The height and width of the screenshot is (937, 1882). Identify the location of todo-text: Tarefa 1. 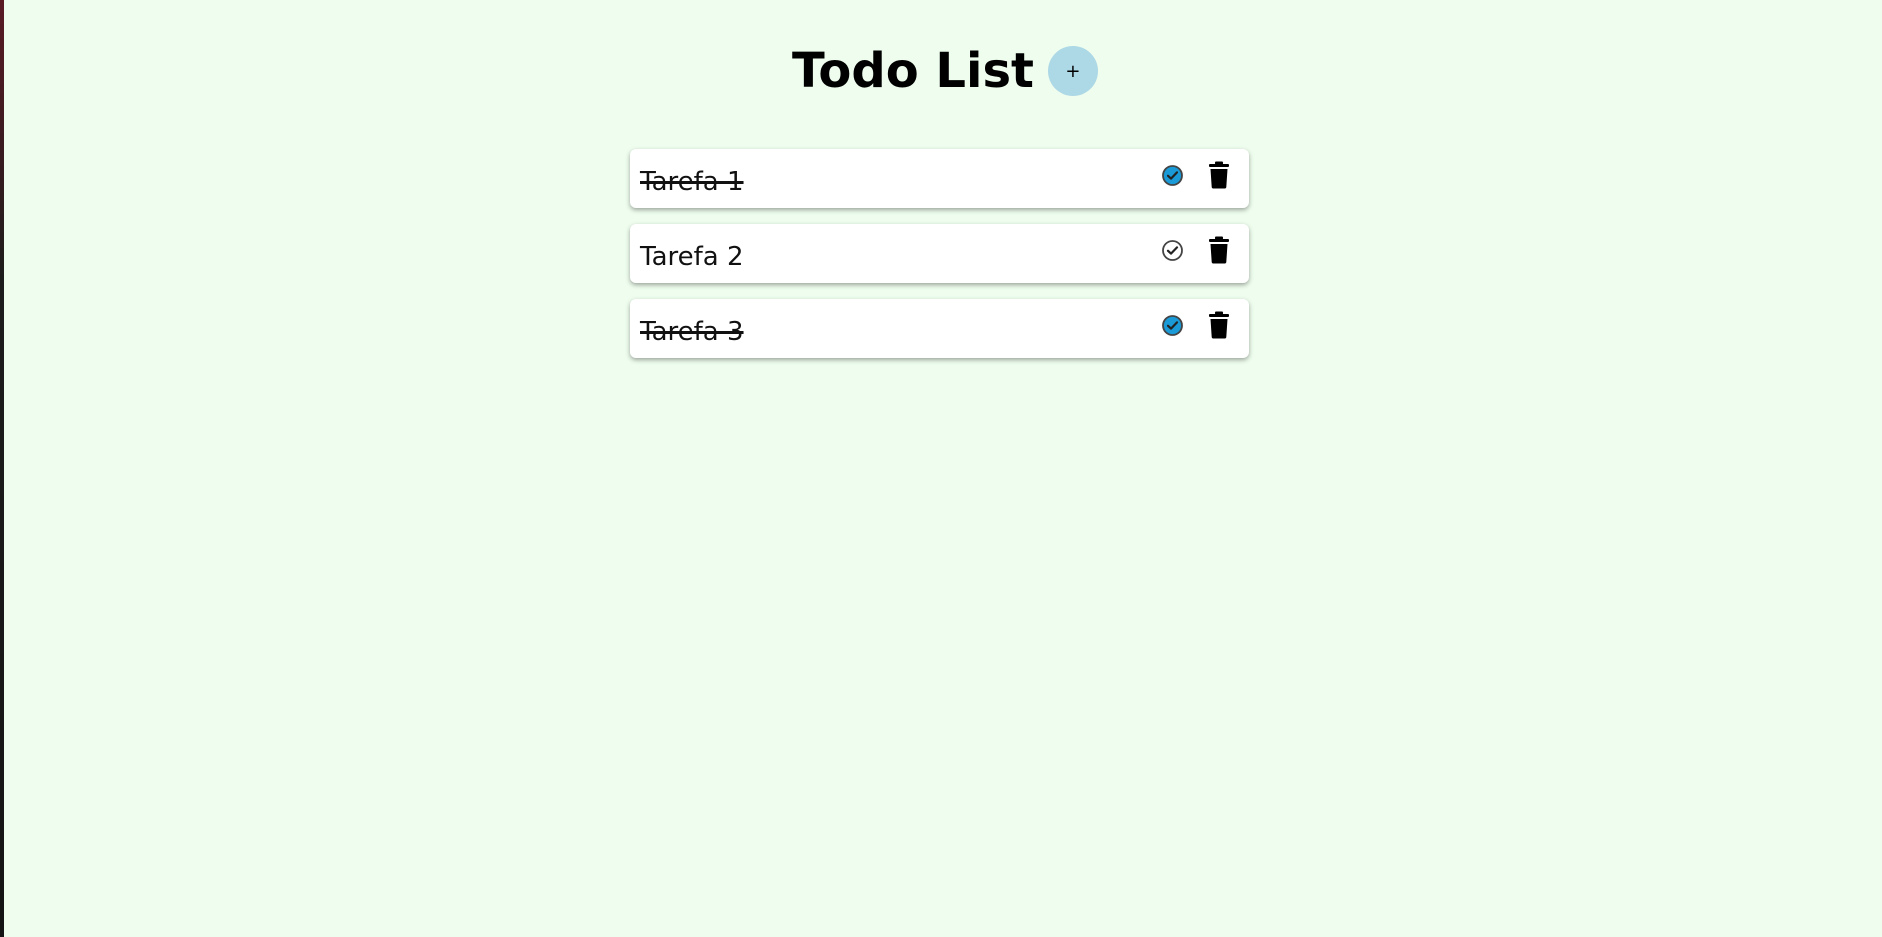
(692, 181).